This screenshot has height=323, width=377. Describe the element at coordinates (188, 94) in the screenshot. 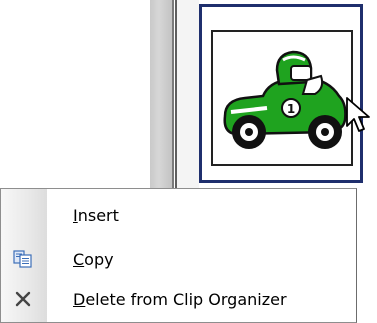

I see `results-pane-margin` at that location.